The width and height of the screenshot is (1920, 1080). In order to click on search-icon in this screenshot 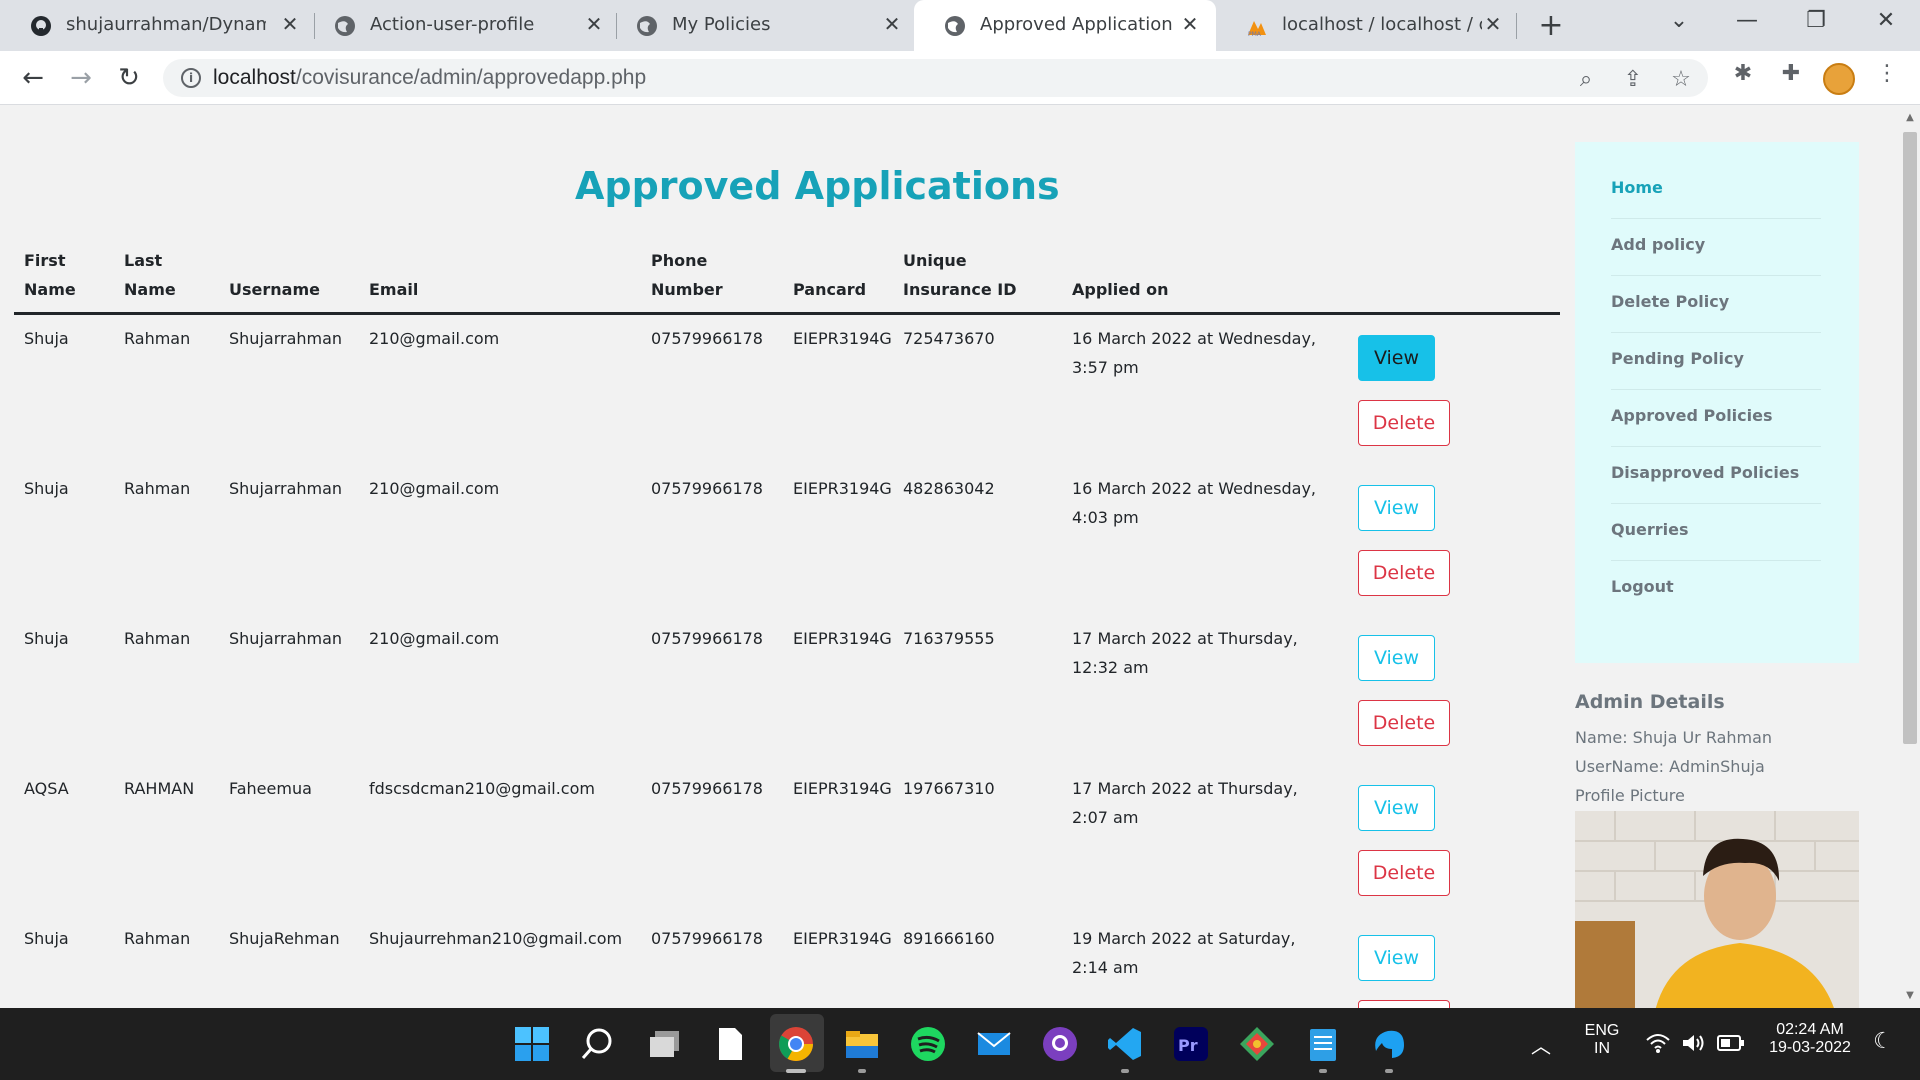, I will do `click(597, 1044)`.